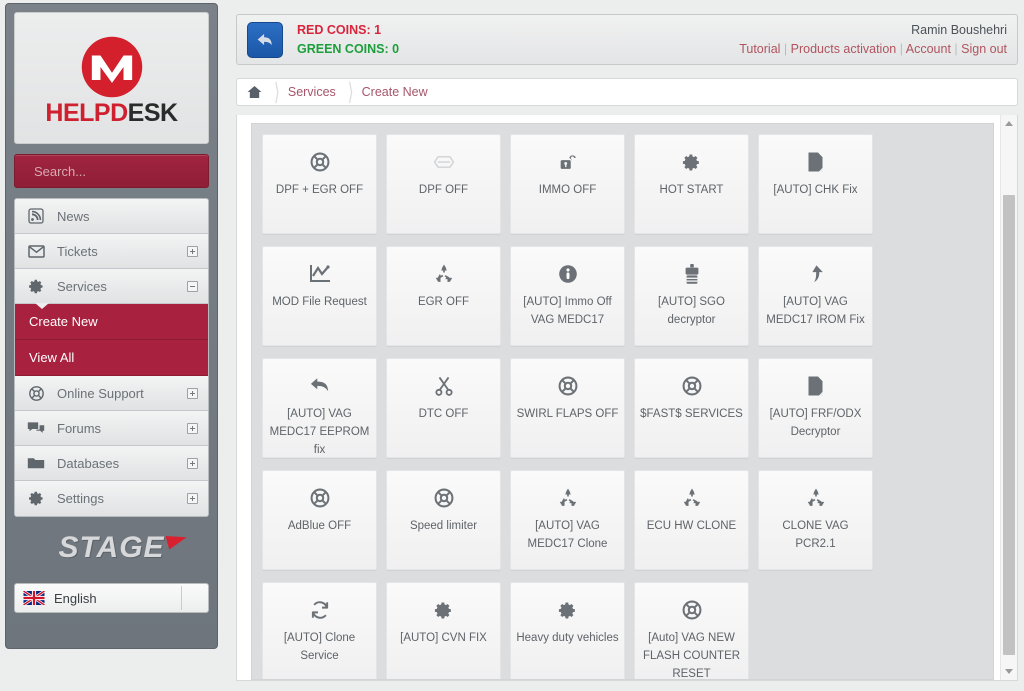 The height and width of the screenshot is (691, 1024). Describe the element at coordinates (192, 286) in the screenshot. I see `collapse-toggle` at that location.